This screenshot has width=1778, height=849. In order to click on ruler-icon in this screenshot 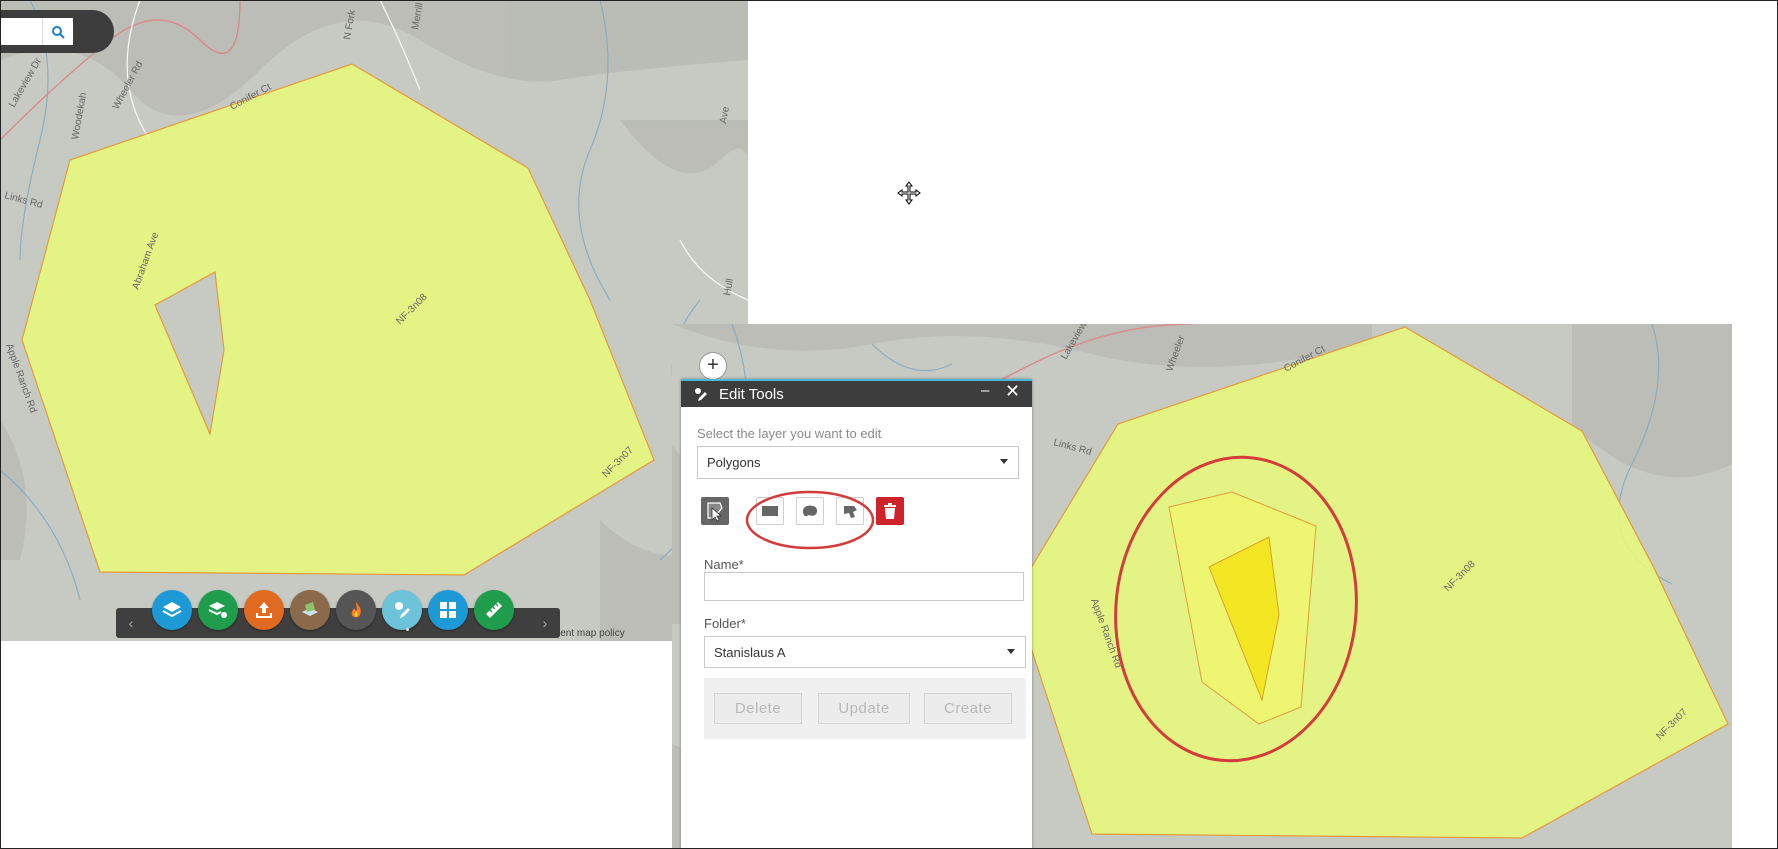, I will do `click(494, 610)`.